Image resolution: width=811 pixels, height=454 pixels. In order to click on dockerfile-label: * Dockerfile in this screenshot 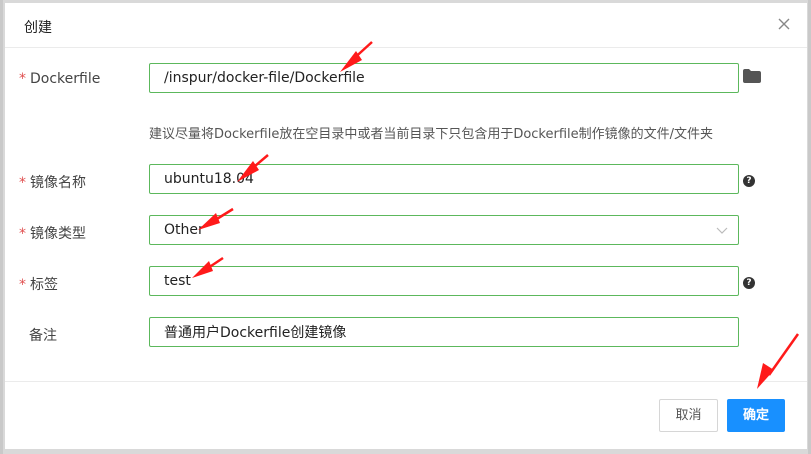, I will do `click(59, 79)`.